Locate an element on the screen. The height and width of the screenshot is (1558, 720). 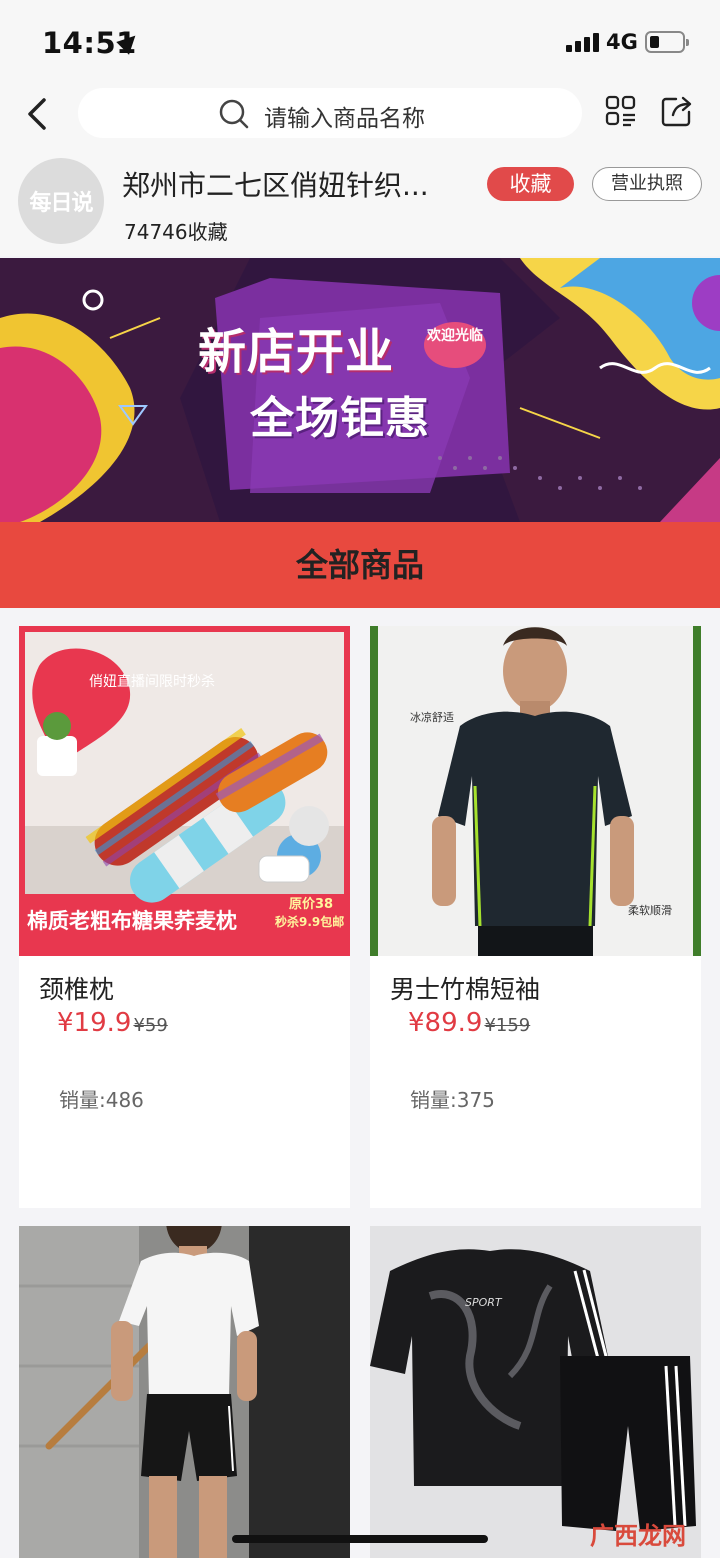
product-card is located at coordinates (184, 1392).